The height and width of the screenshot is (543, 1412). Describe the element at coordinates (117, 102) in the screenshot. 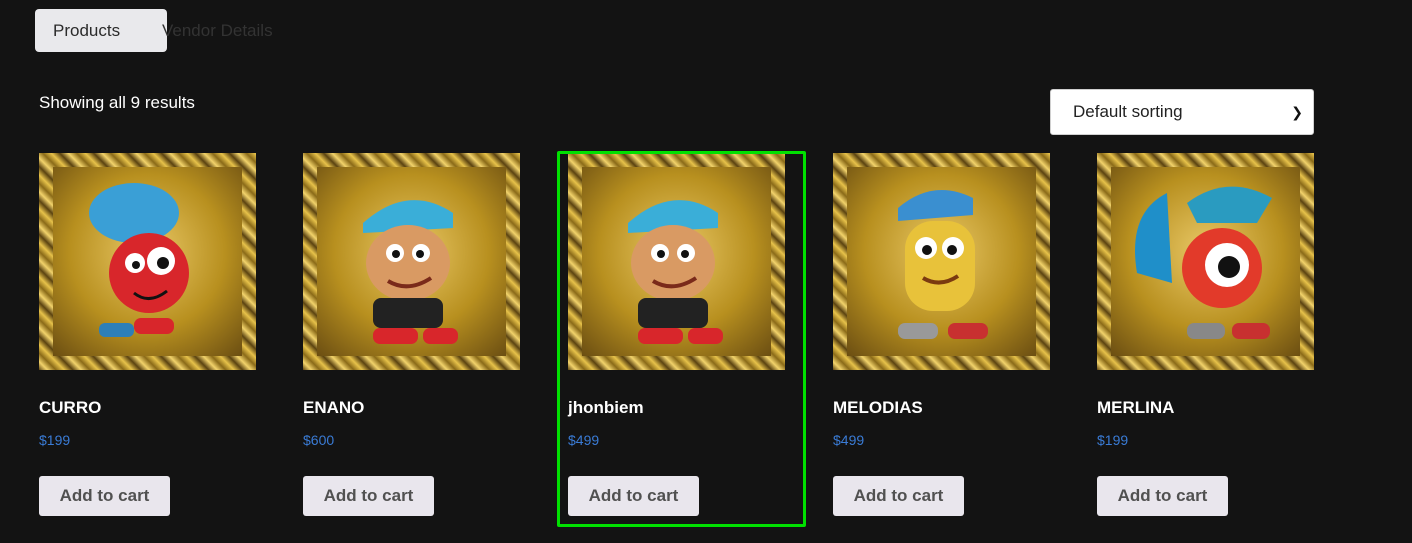

I see `result-count: Showing all 9 results` at that location.